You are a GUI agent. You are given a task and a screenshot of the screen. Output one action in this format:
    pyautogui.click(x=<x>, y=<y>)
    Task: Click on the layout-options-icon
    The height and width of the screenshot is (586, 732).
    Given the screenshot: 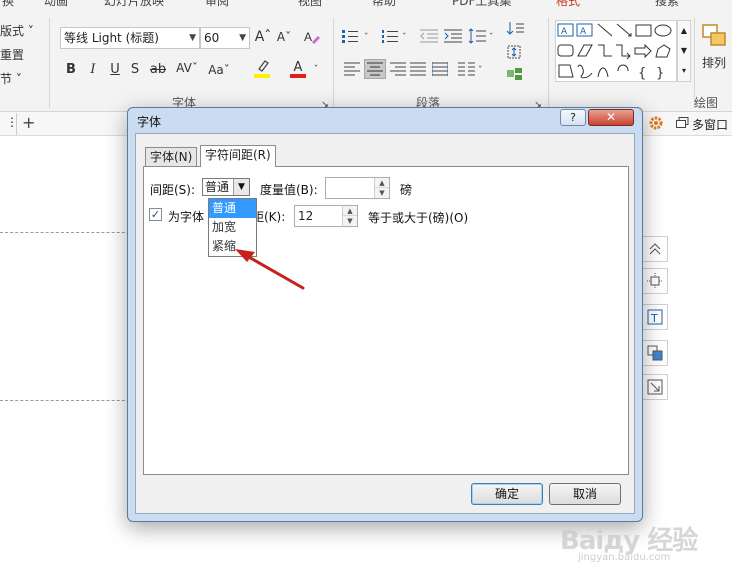 What is the action you would take?
    pyautogui.click(x=655, y=281)
    